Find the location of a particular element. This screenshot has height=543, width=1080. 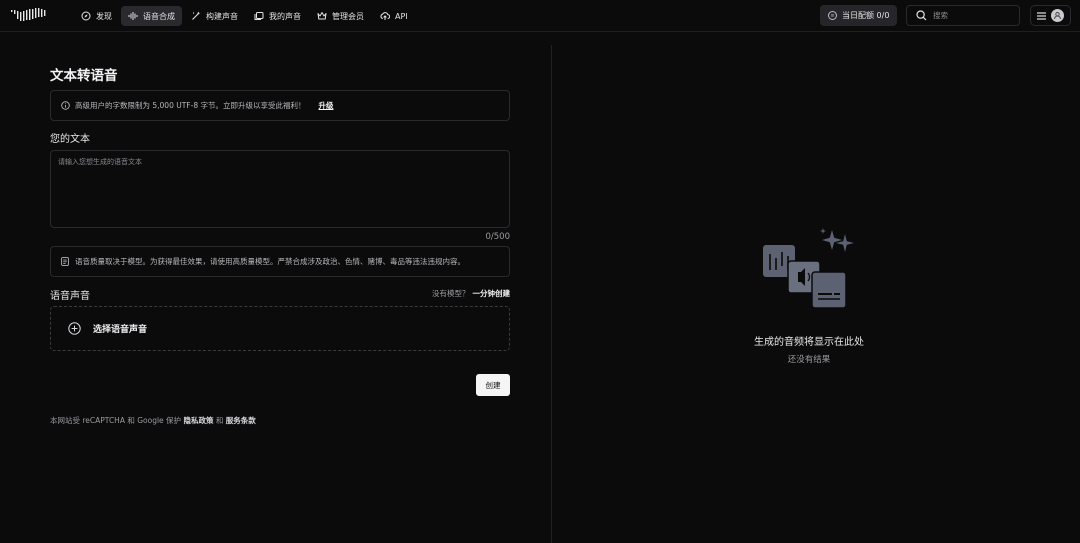

voice-section-label: 语音声音 is located at coordinates (70, 296).